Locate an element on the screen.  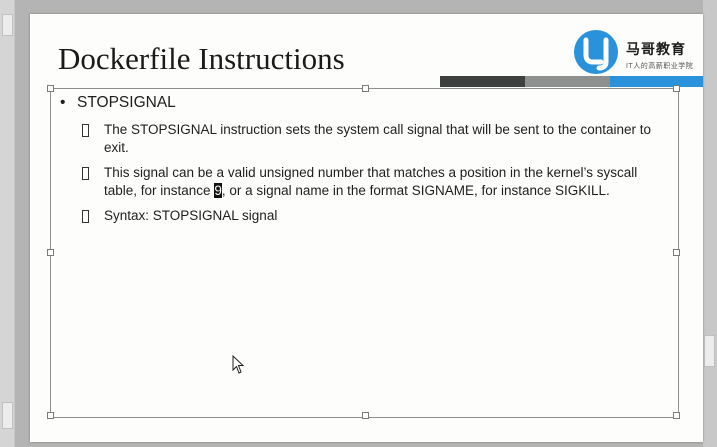
resize-handle-bottom-center is located at coordinates (365, 415).